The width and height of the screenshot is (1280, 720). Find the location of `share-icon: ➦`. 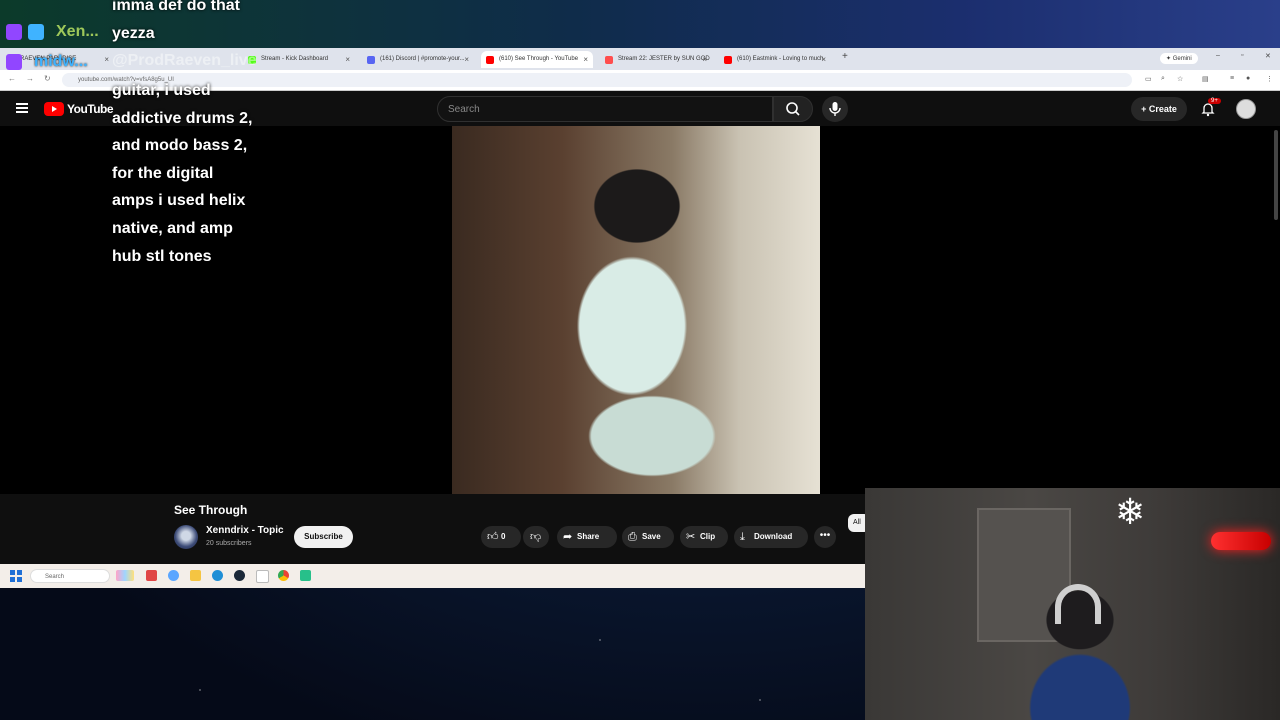

share-icon: ➦ is located at coordinates (568, 537).